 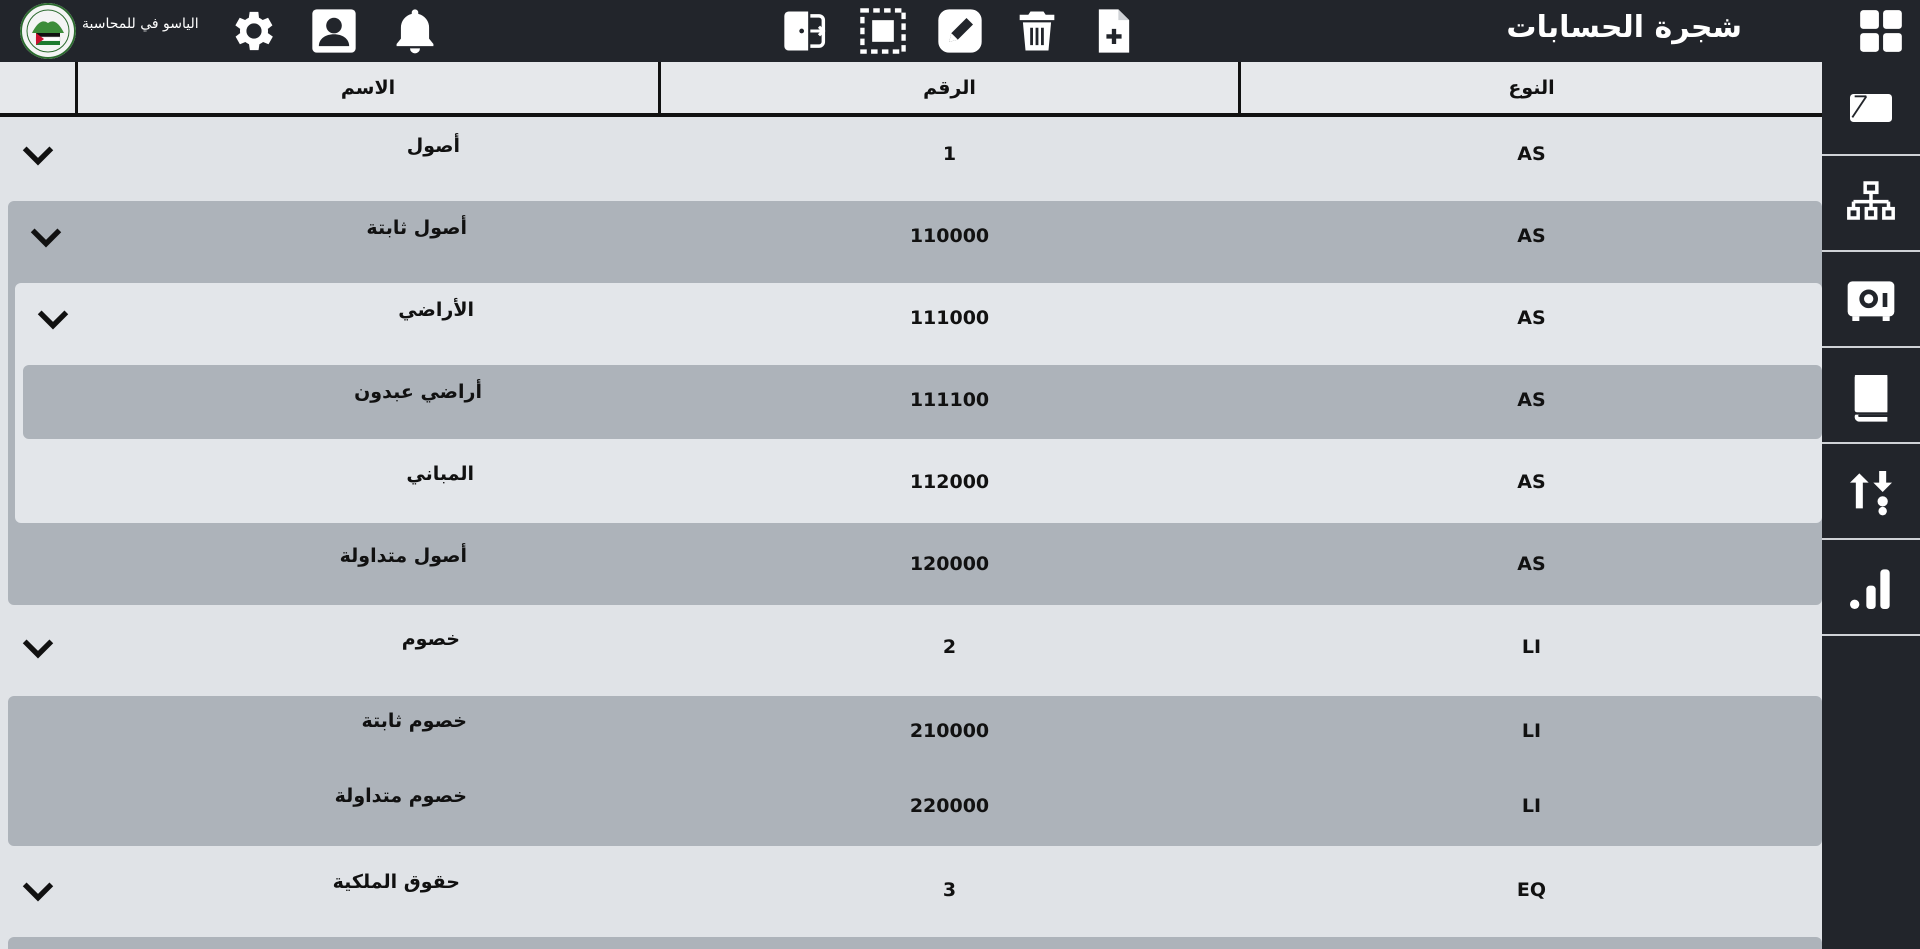 I want to click on table-row: الأراضي 111000 AS, so click(x=911, y=318).